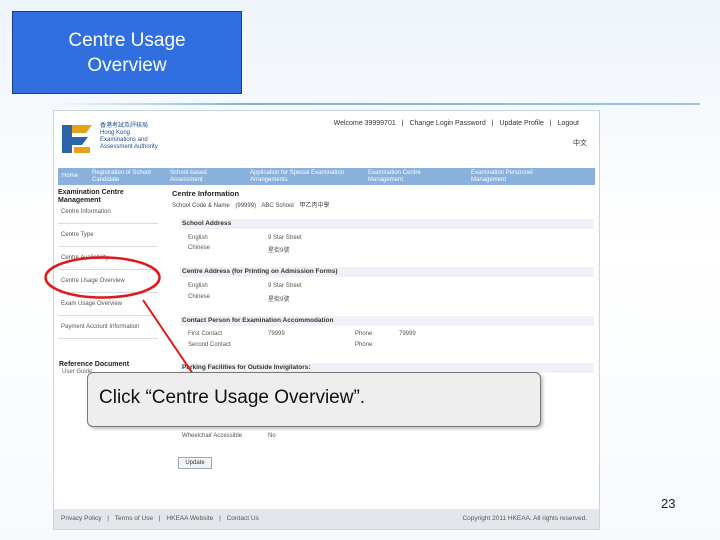  Describe the element at coordinates (108, 329) in the screenshot. I see `sidebar-item-payment-account: Payment Account Information` at that location.